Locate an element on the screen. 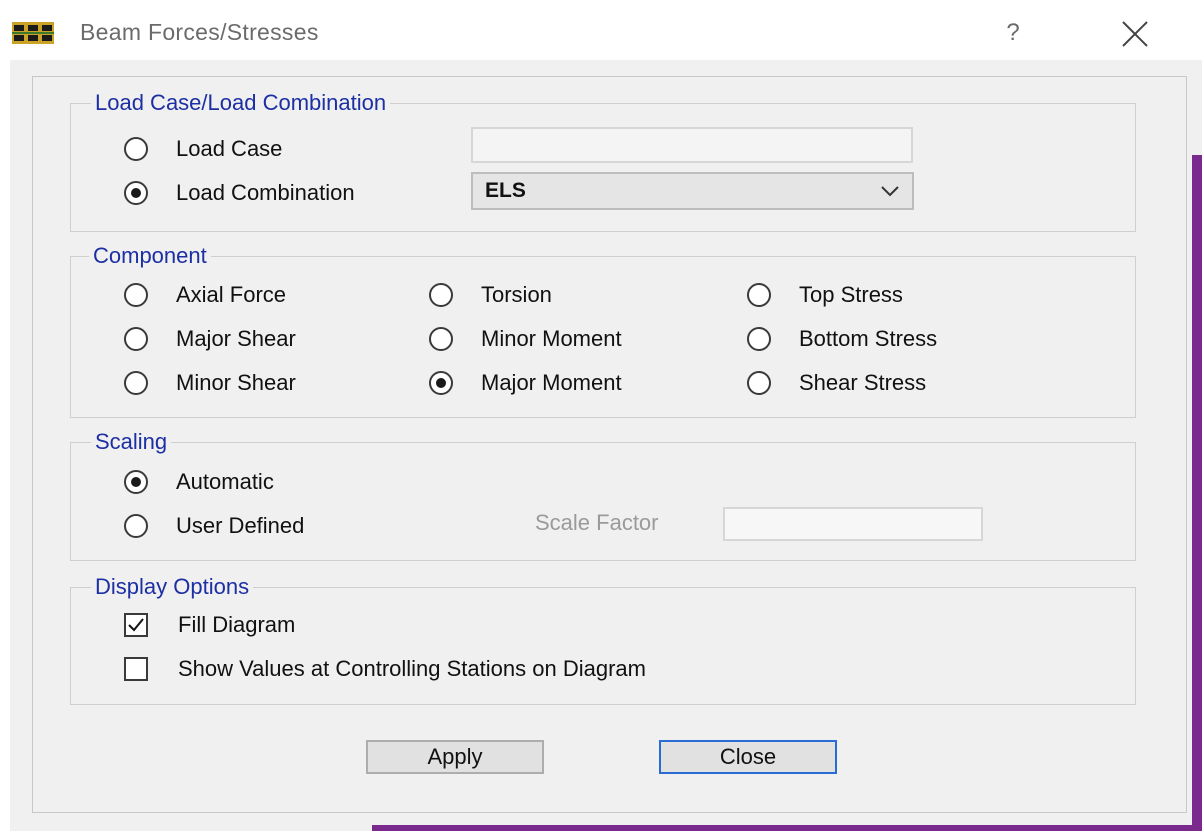 This screenshot has height=831, width=1202. scaling-group-legend: Scaling is located at coordinates (131, 442).